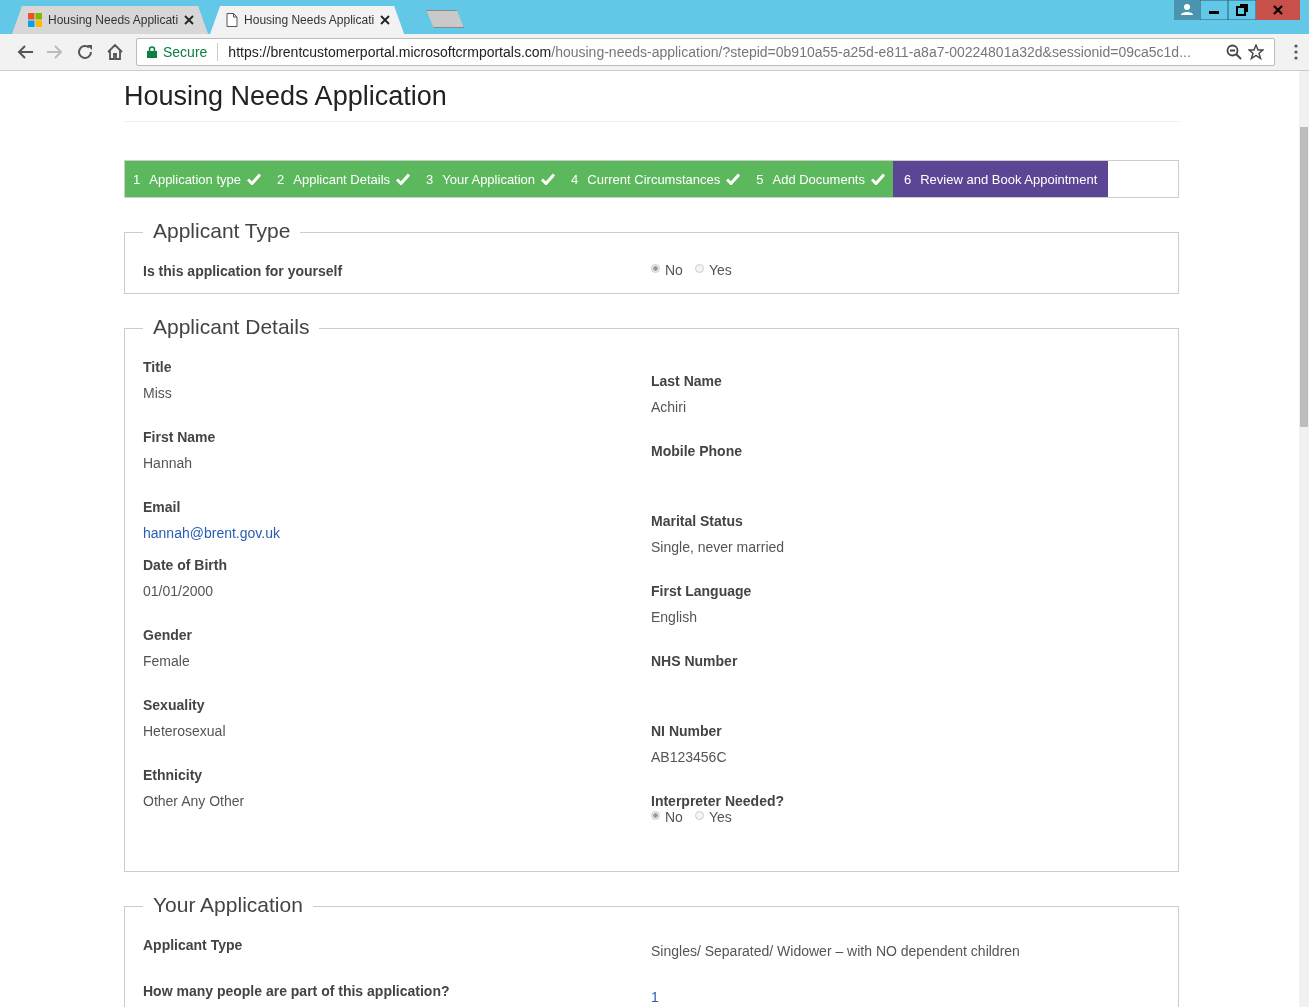  Describe the element at coordinates (702, 591) in the screenshot. I see `field-label: First Language` at that location.